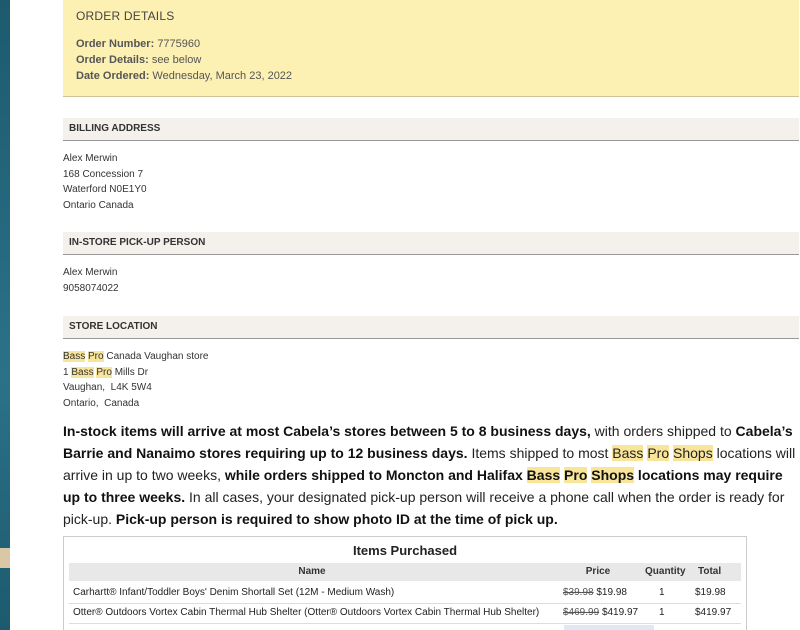 The image size is (800, 630). I want to click on item-old-price: $39.98, so click(578, 592).